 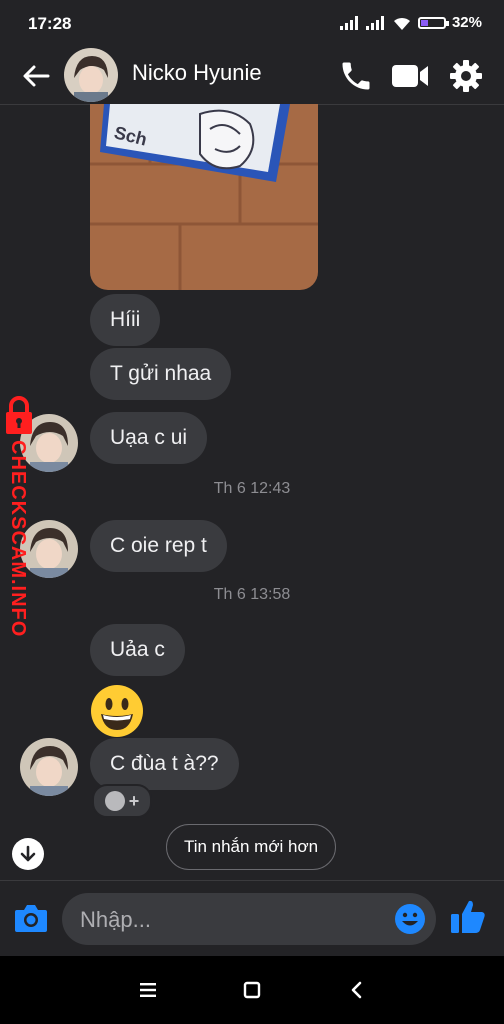 What do you see at coordinates (91, 75) in the screenshot?
I see `contact-avatar` at bounding box center [91, 75].